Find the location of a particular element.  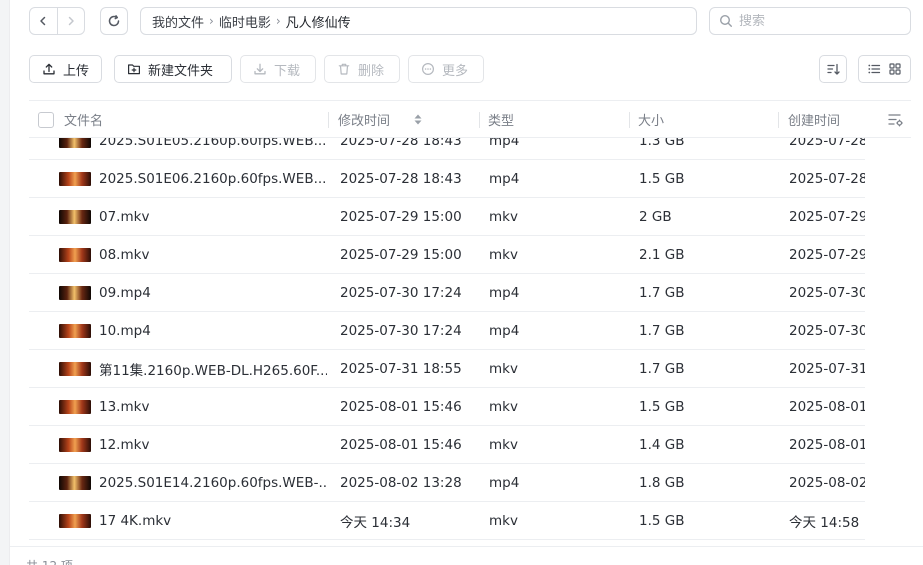

select-all-checkbox is located at coordinates (46, 120).